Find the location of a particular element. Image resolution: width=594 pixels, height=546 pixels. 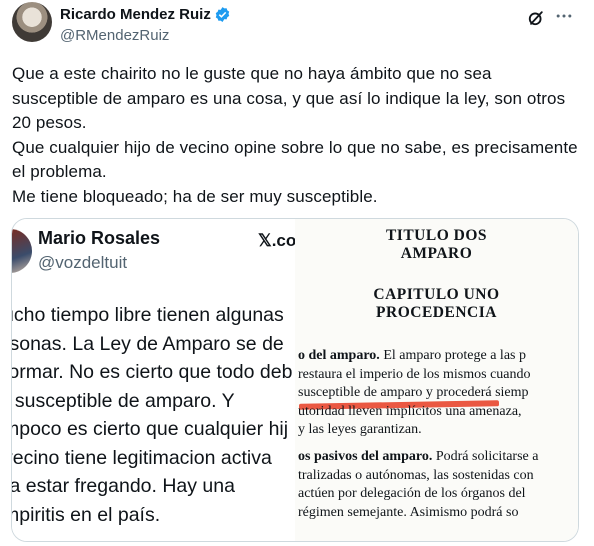

author-name-row: Ricardo Mendez Ruiz is located at coordinates (145, 14).